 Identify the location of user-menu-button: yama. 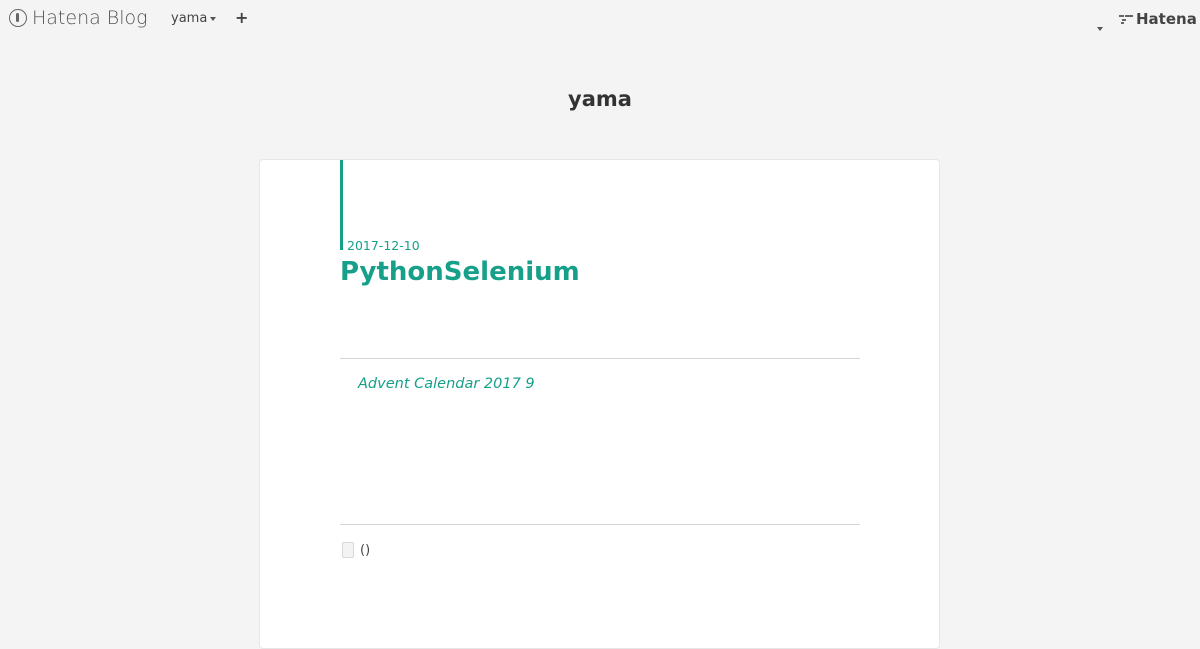
(194, 18).